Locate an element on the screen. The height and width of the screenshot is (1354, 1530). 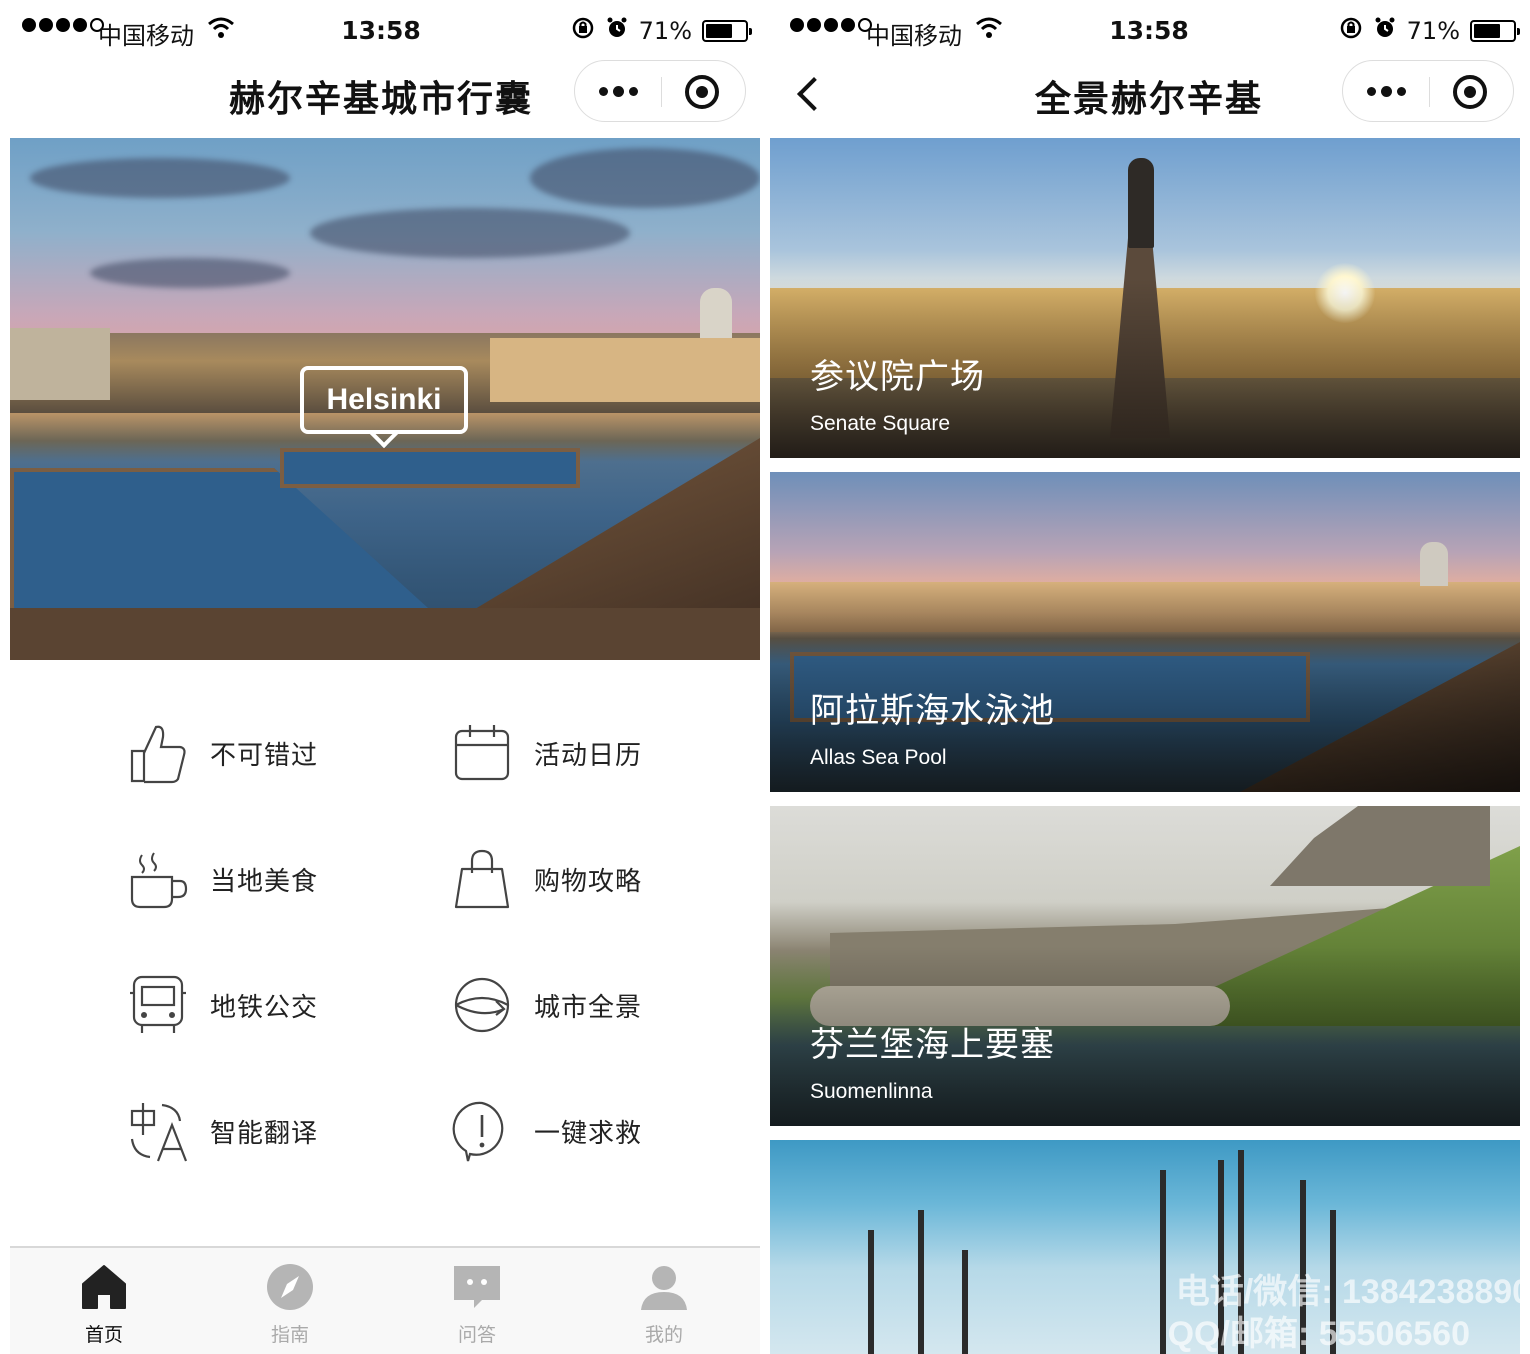
thumbs-up-icon is located at coordinates (158, 753).